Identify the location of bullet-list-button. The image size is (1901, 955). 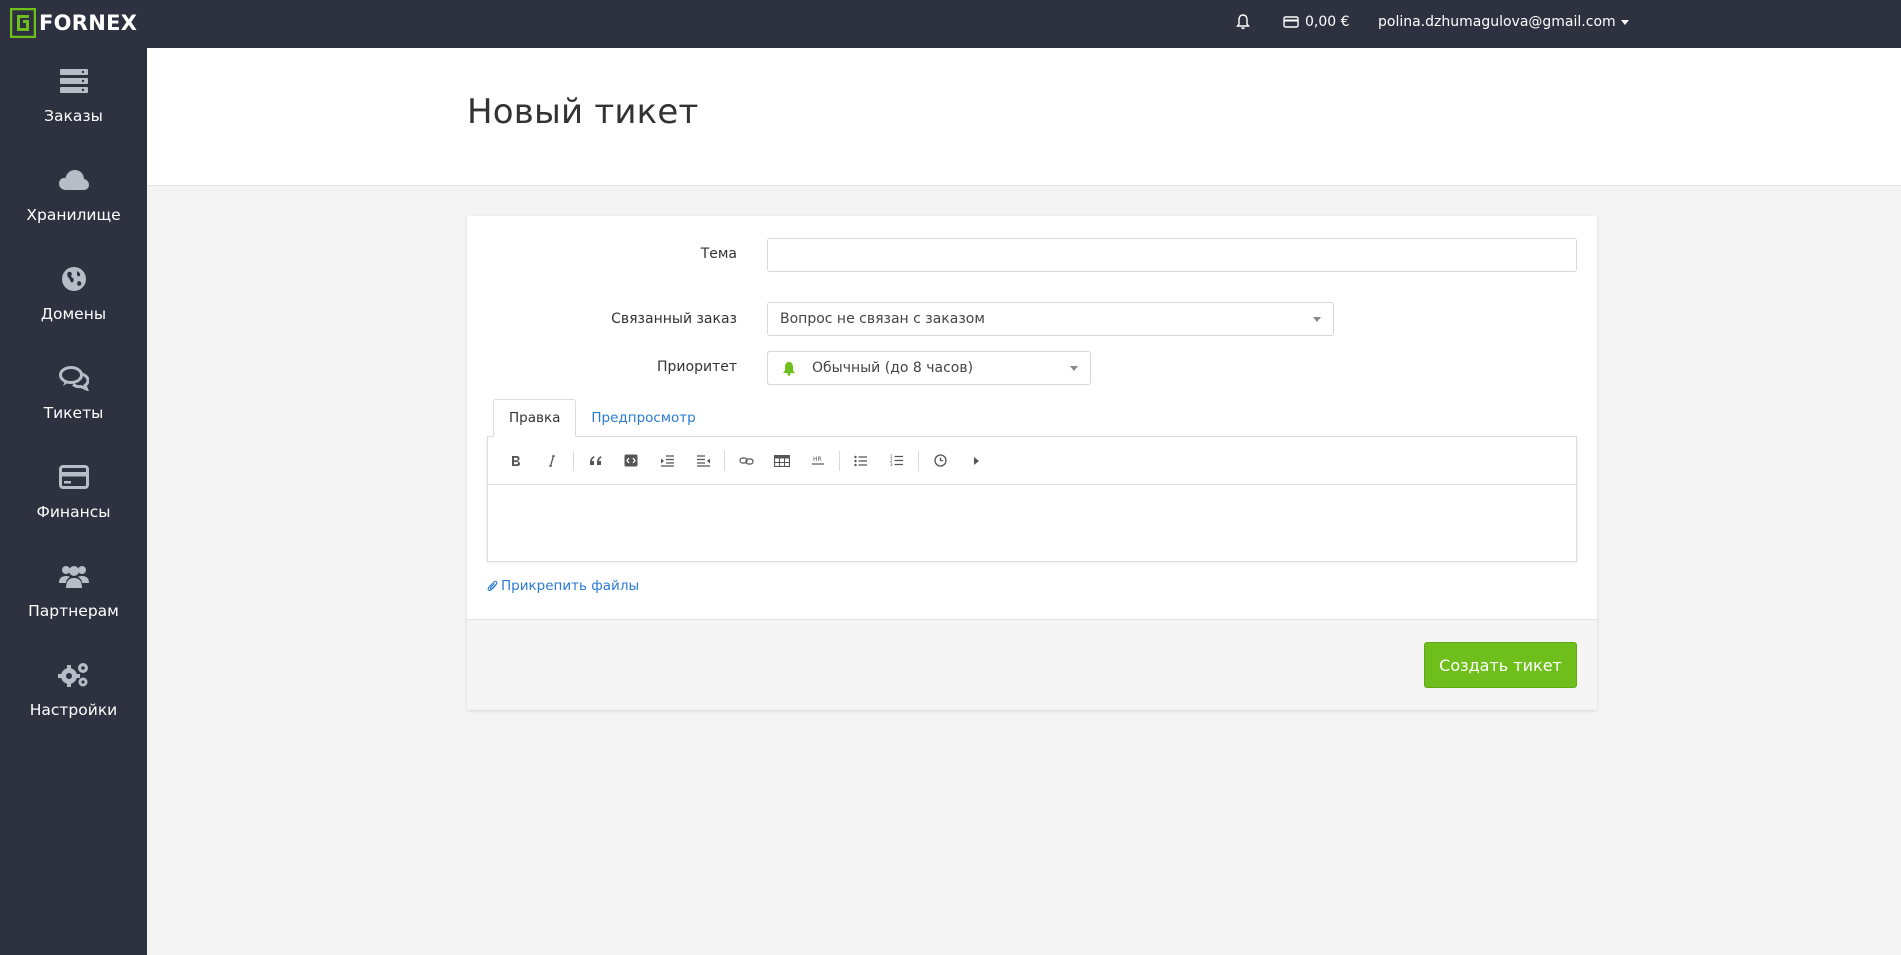
(861, 461).